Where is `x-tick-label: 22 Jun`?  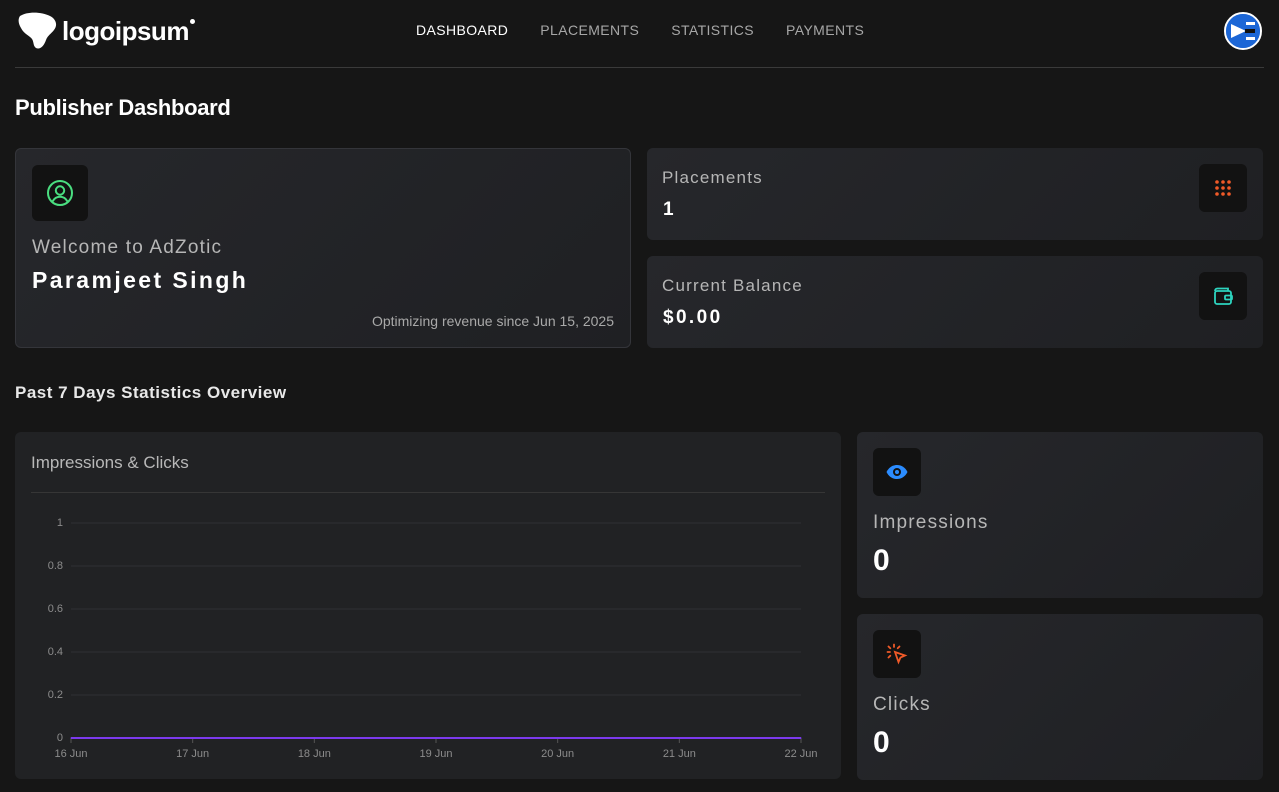
x-tick-label: 22 Jun is located at coordinates (800, 754).